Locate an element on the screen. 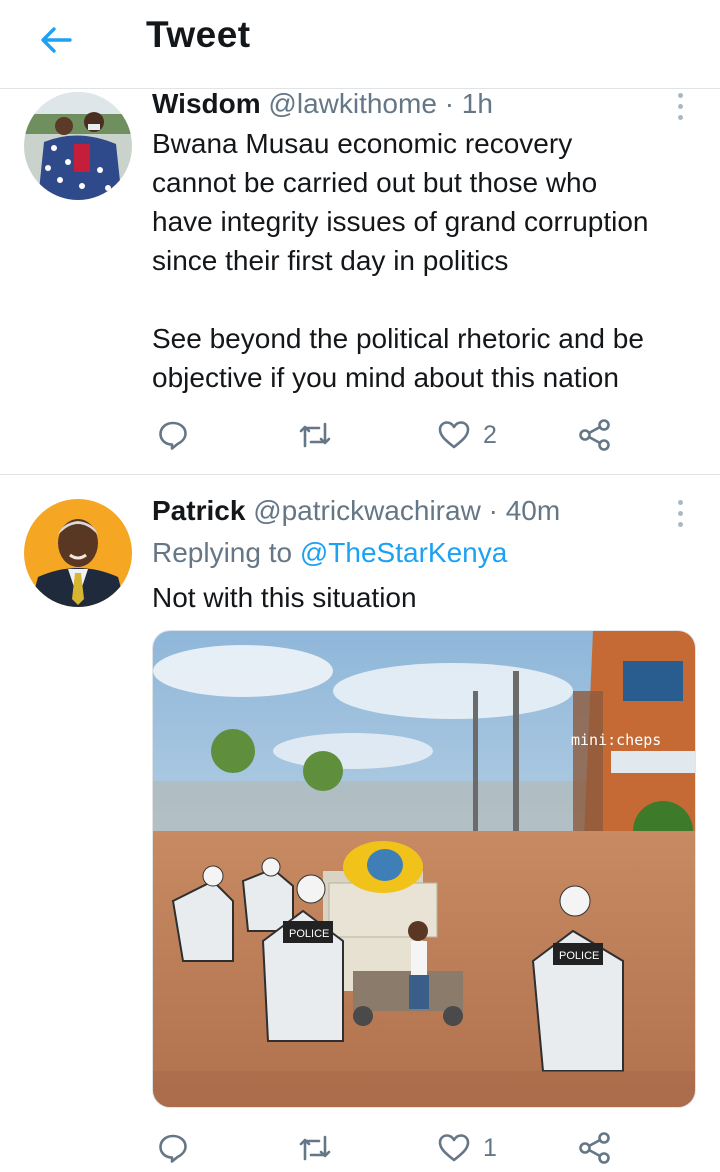 This screenshot has width=720, height=1172. tweet-line: cannot be carried out but those who is located at coordinates (375, 182).